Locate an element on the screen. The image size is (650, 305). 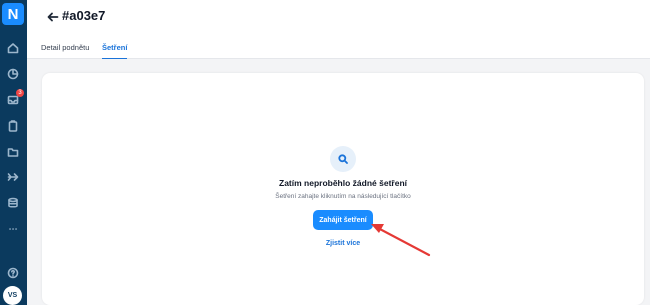
arrow-left-icon is located at coordinates (53, 17).